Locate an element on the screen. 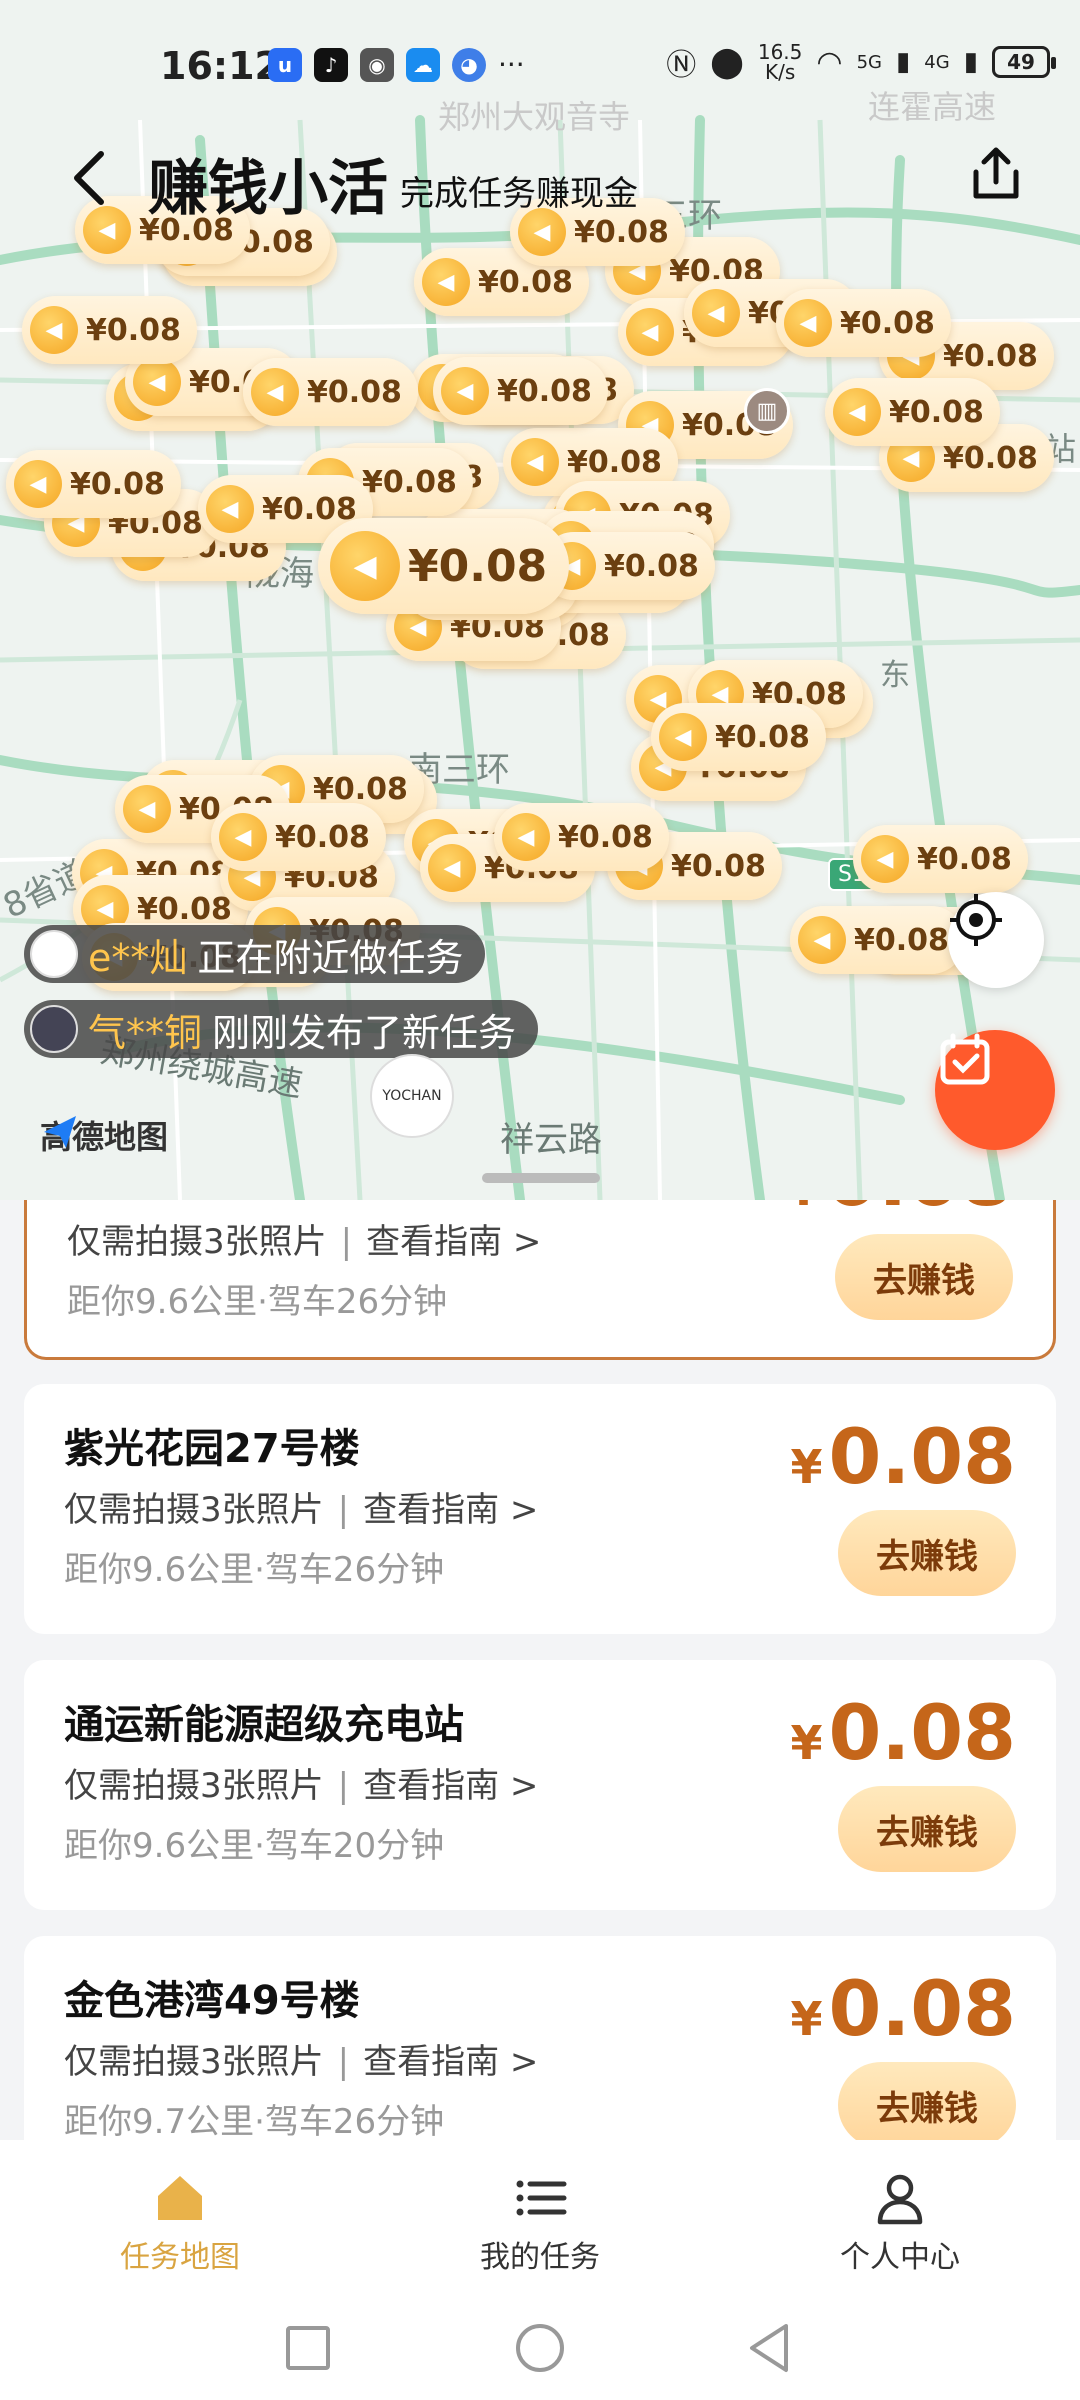 The height and width of the screenshot is (2400, 1080). share-button is located at coordinates (996, 174).